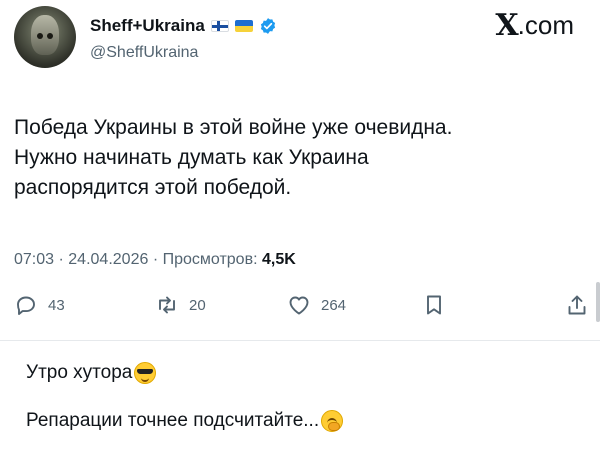 The height and width of the screenshot is (452, 600). I want to click on like-button: 264, so click(316, 305).